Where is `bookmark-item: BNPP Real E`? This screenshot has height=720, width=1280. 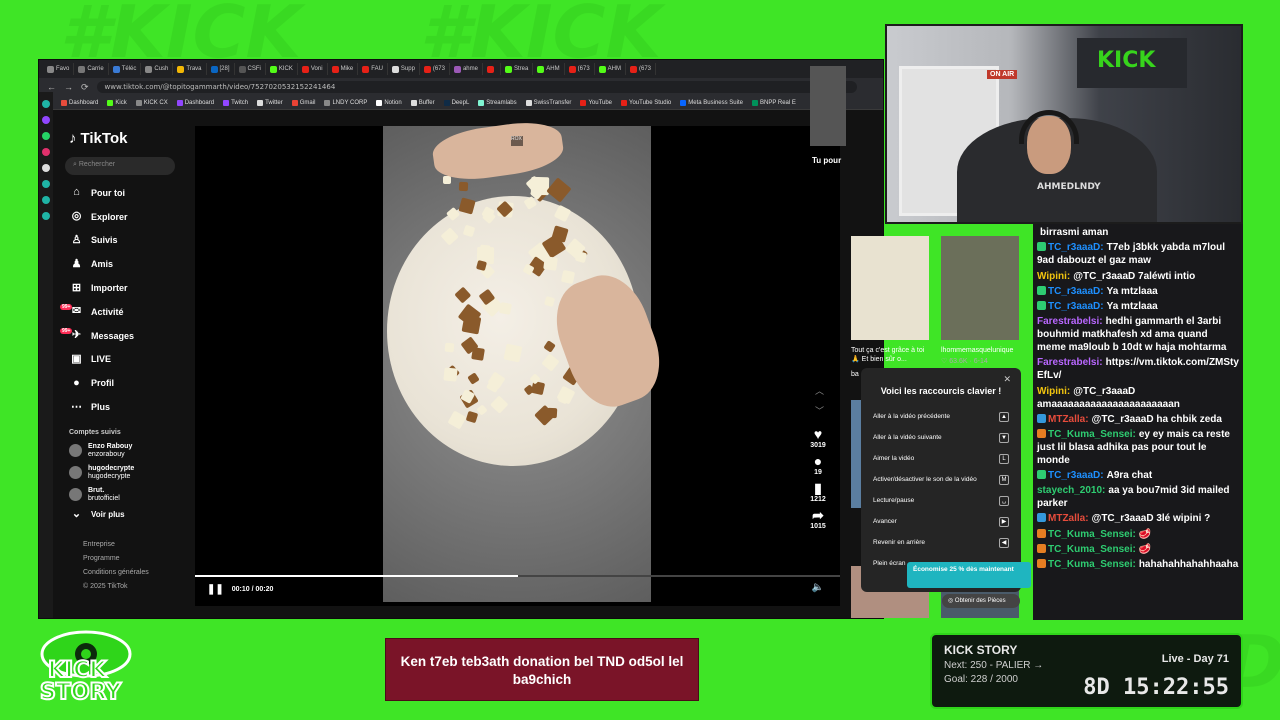
bookmark-item: BNPP Real E is located at coordinates (773, 102).